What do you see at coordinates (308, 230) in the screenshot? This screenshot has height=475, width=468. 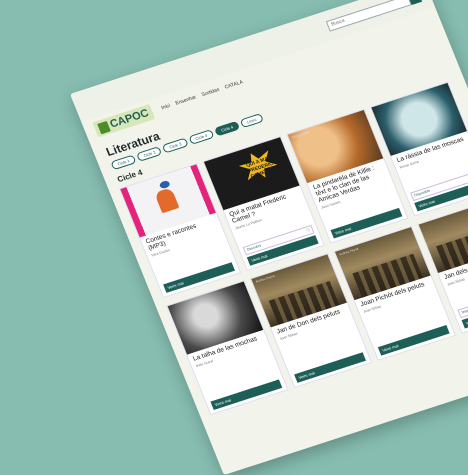 I see `info-icon: ⓘ` at bounding box center [308, 230].